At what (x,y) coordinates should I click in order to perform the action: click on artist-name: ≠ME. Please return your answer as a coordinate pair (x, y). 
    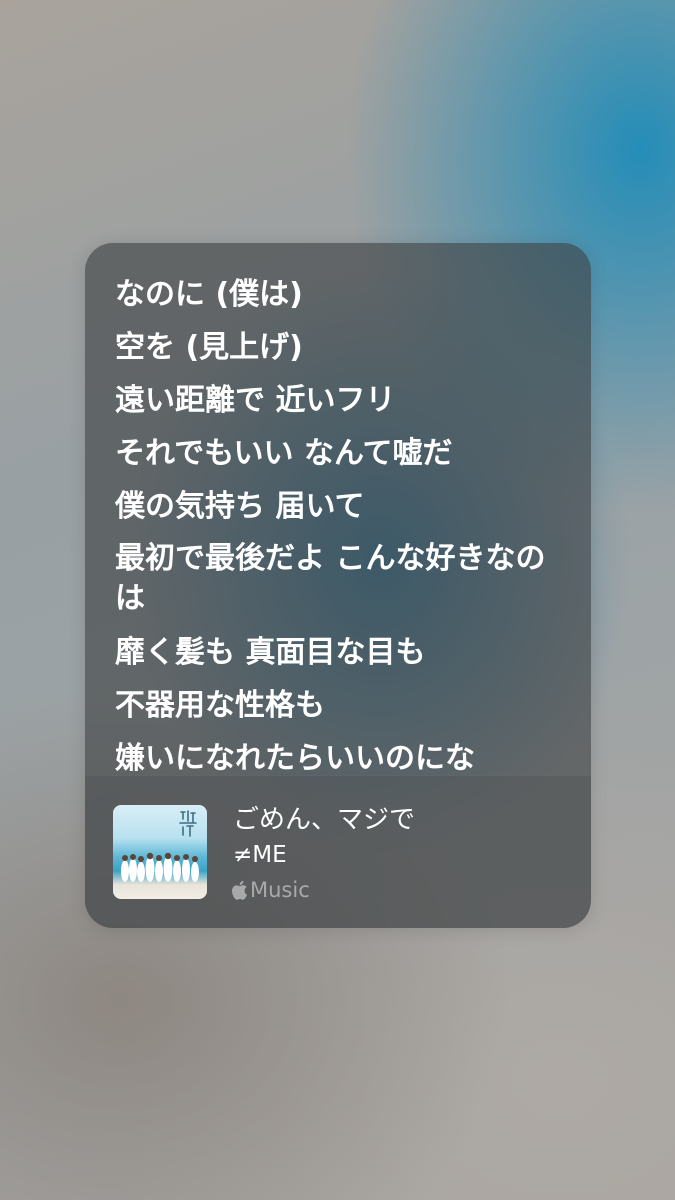
    Looking at the image, I should click on (260, 855).